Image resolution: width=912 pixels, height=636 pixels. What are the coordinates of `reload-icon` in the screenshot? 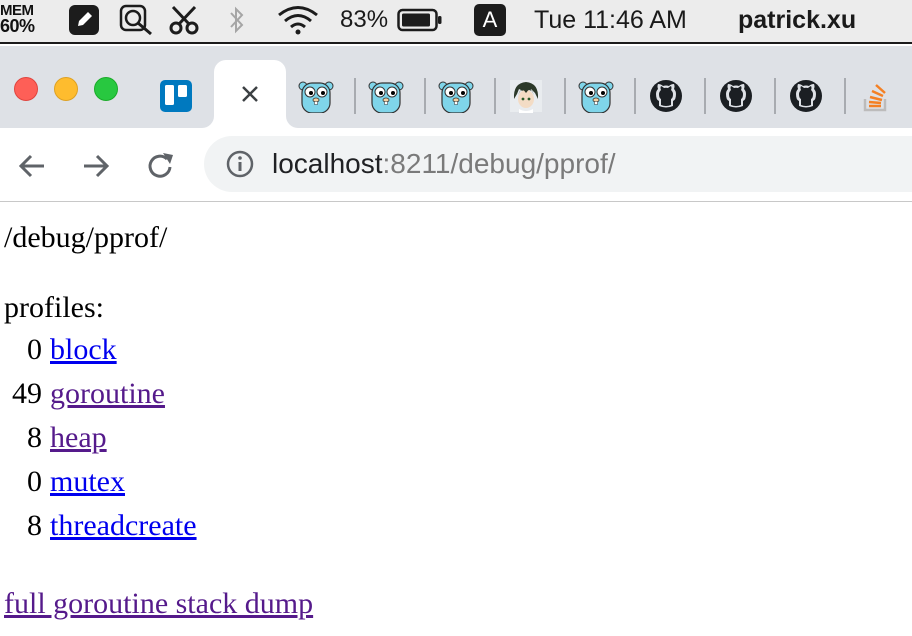 It's located at (160, 165).